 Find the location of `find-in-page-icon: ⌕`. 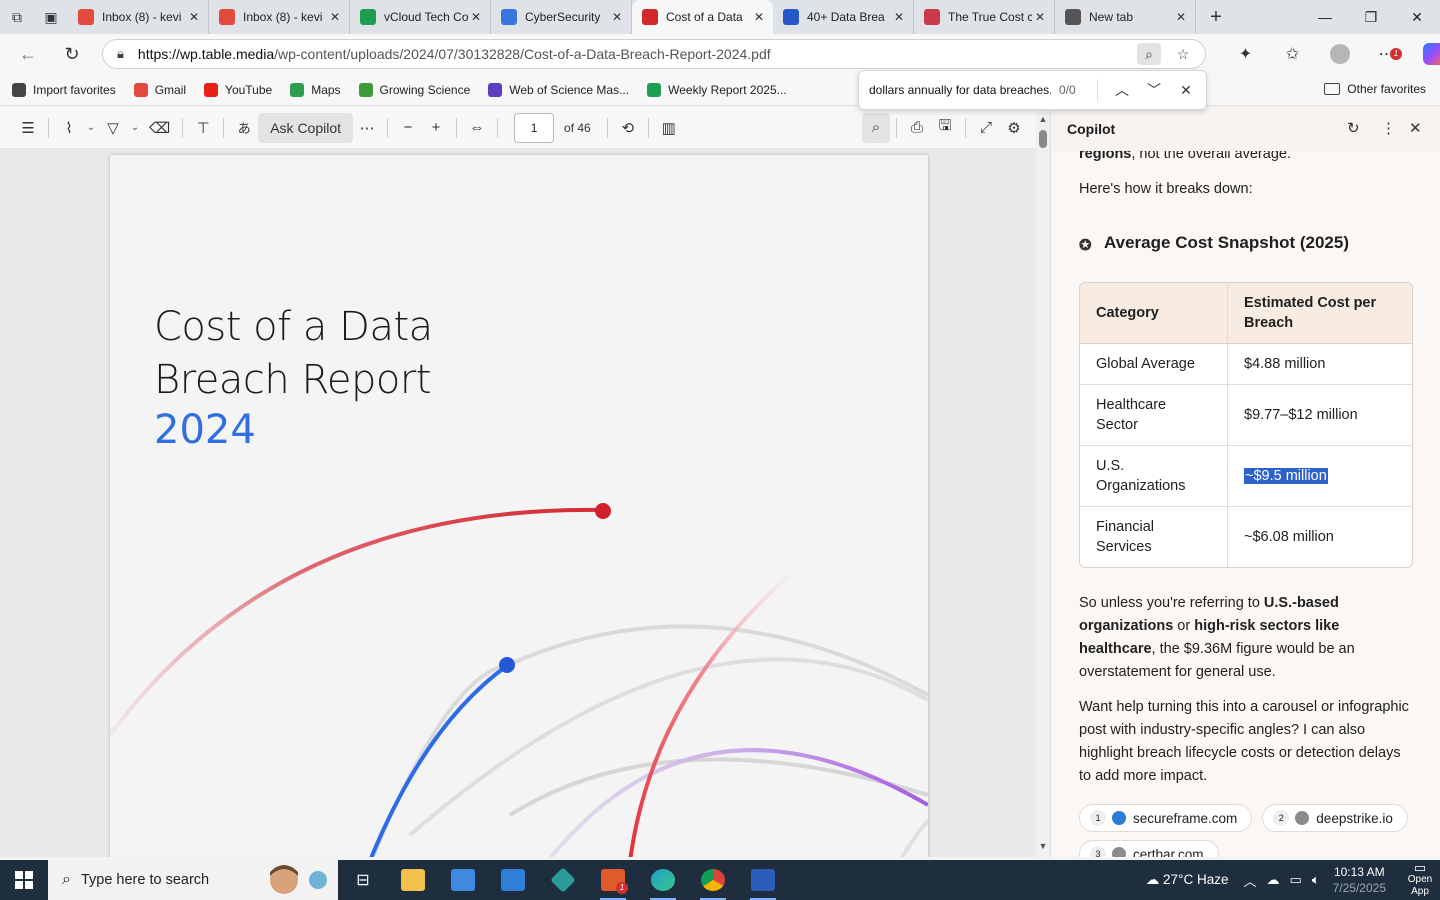

find-in-page-icon: ⌕ is located at coordinates (1149, 54).